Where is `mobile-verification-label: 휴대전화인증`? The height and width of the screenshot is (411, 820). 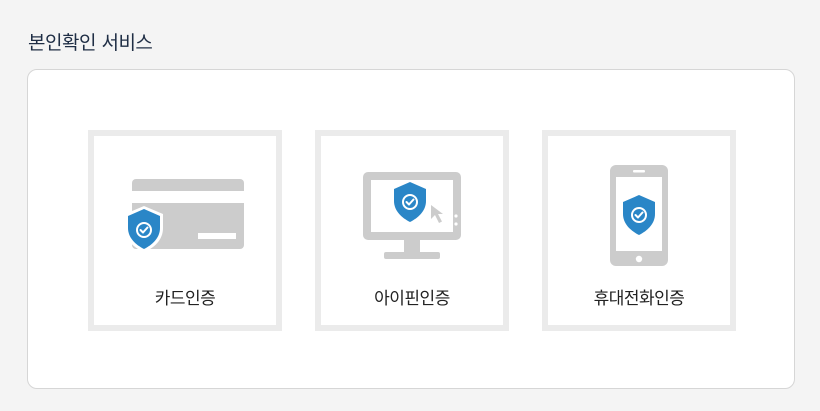 mobile-verification-label: 휴대전화인증 is located at coordinates (639, 299).